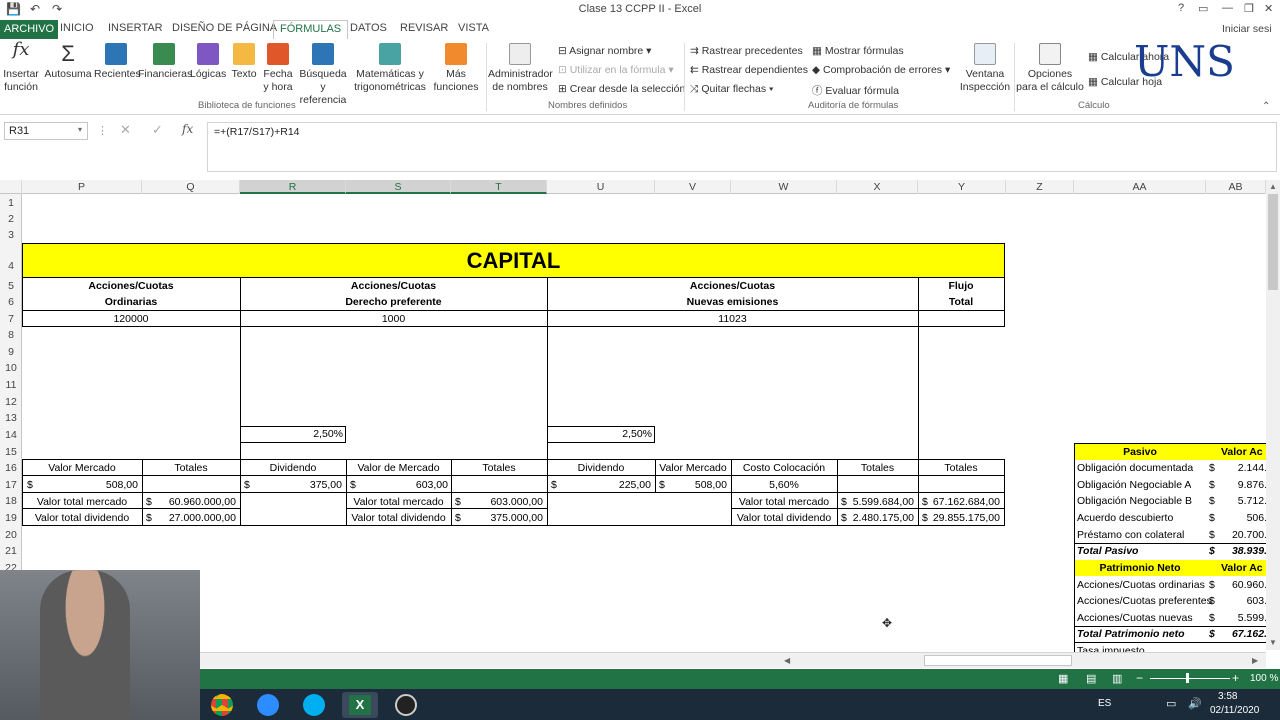  Describe the element at coordinates (473, 28) in the screenshot. I see `tab-vista: VISTA` at that location.